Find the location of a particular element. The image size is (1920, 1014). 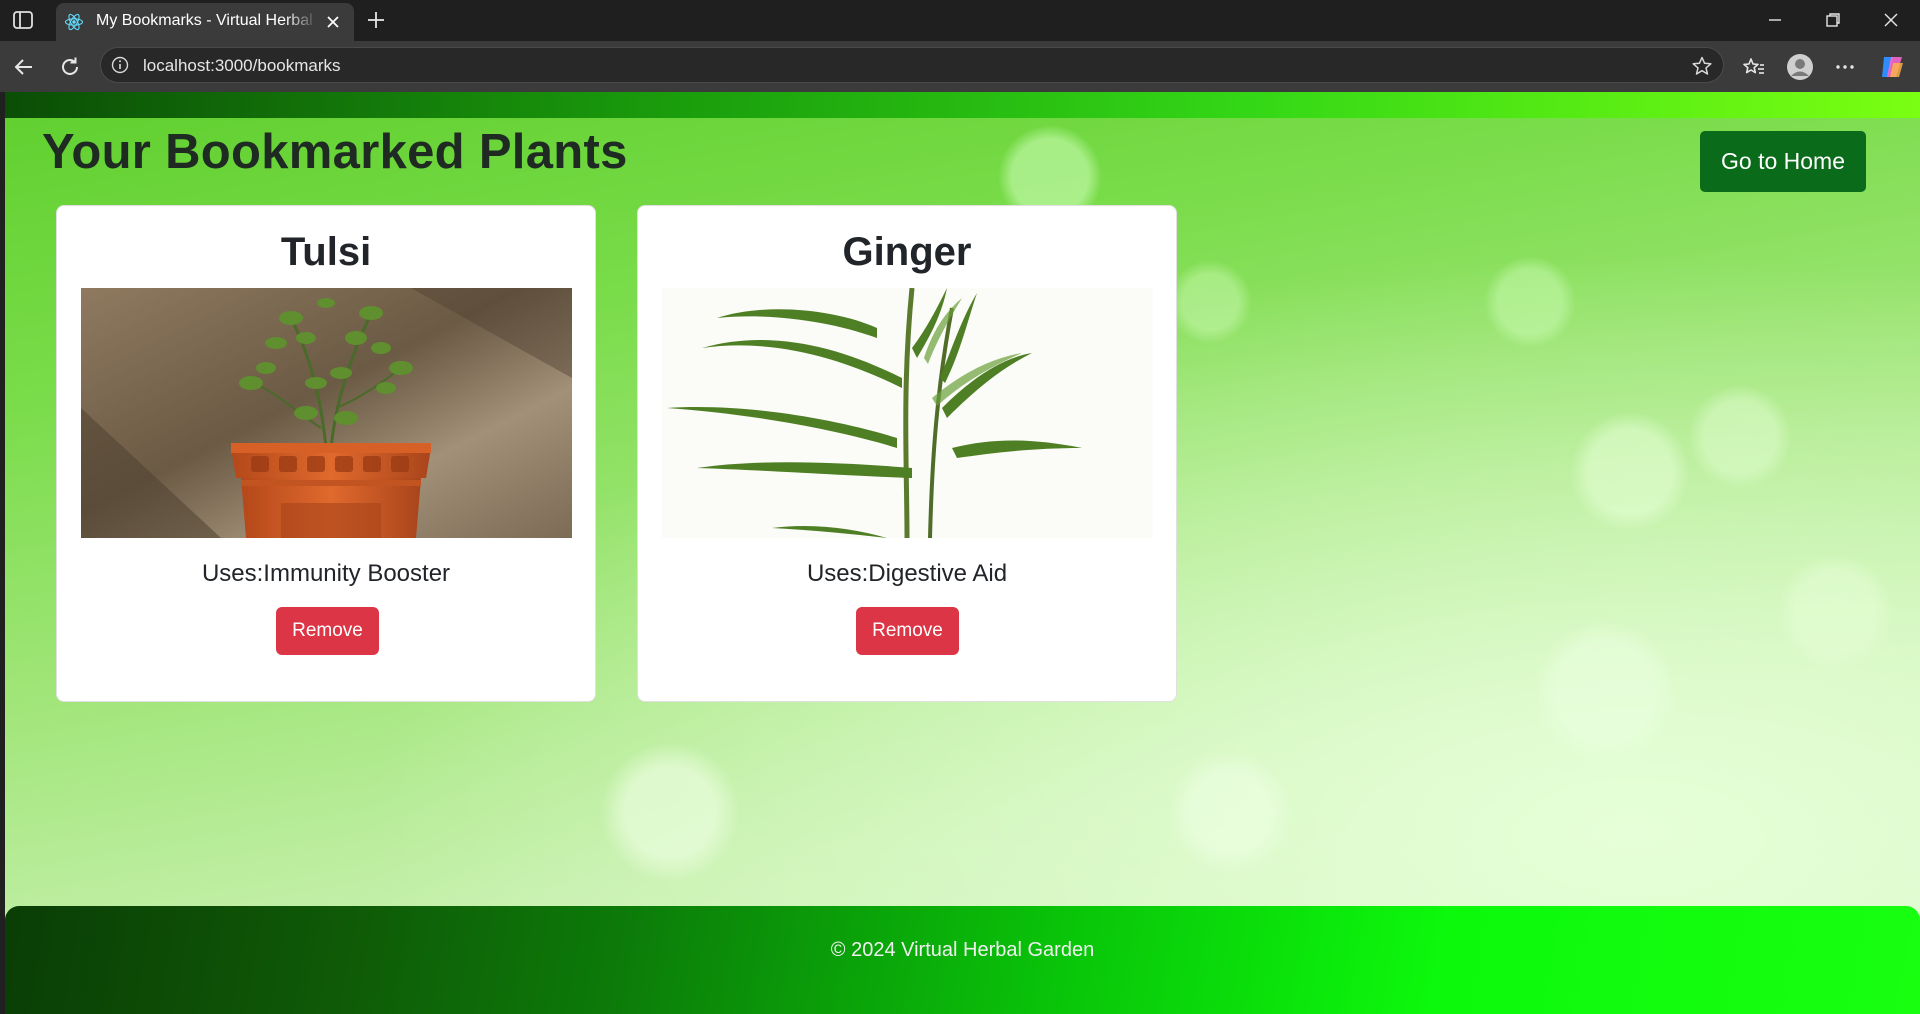

favorite-star-icon is located at coordinates (1702, 66).